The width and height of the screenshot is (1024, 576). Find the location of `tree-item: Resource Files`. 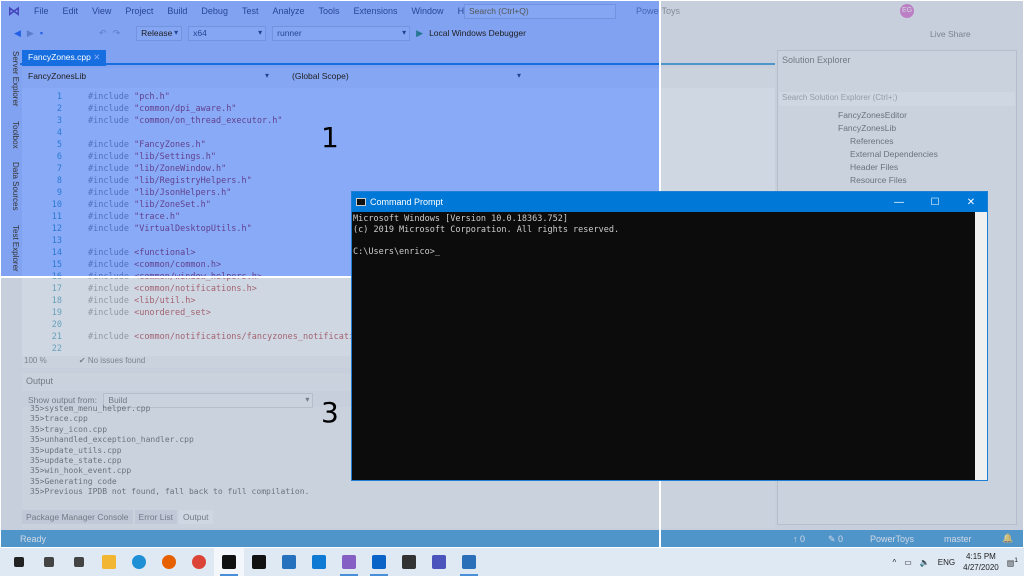

tree-item: Resource Files is located at coordinates (878, 180).